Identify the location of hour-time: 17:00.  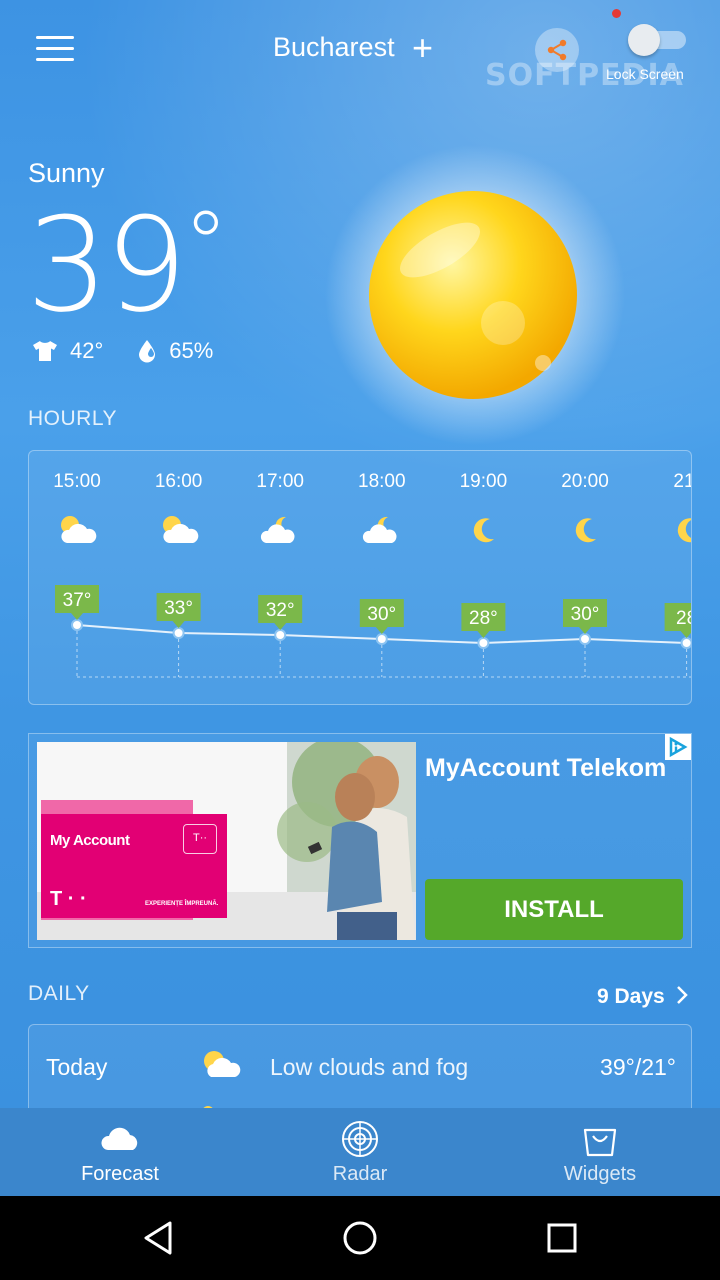
(280, 481).